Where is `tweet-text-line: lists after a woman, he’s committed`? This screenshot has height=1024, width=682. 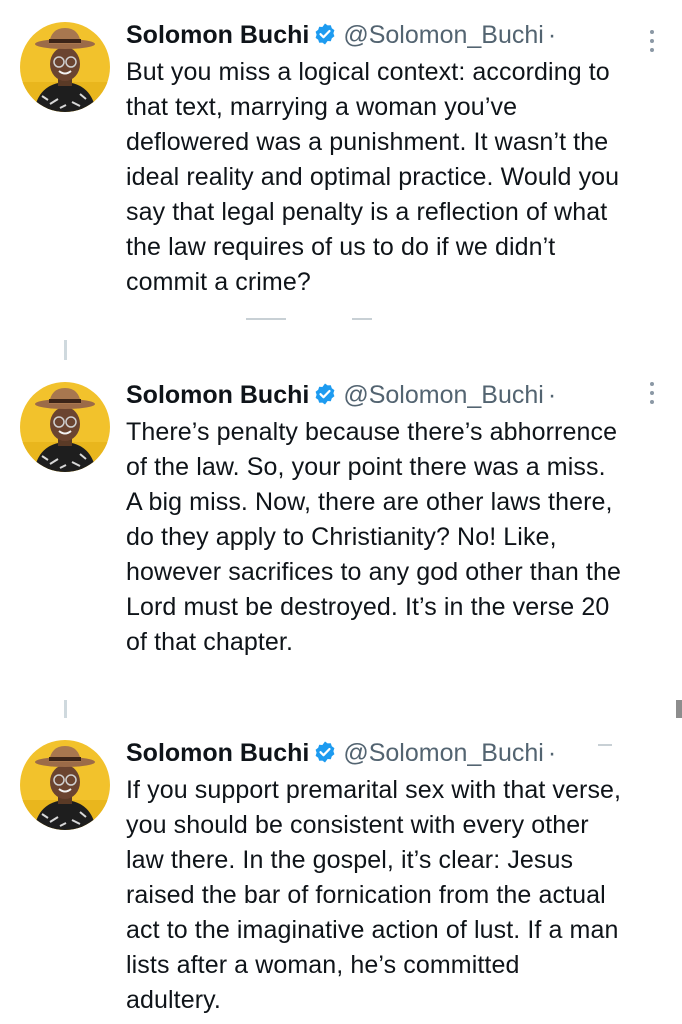
tweet-text-line: lists after a woman, he’s committed is located at coordinates (323, 965).